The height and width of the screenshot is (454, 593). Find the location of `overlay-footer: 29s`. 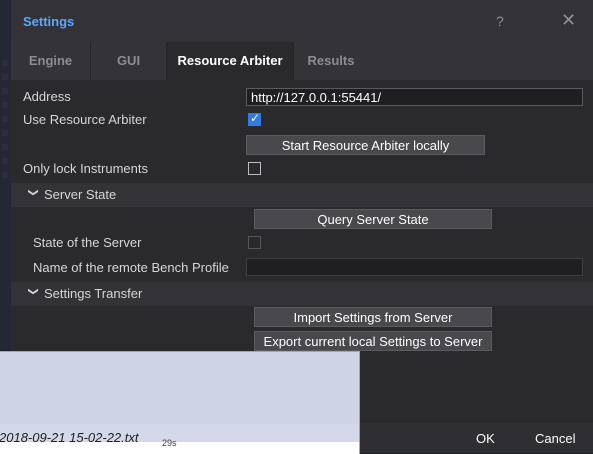

overlay-footer: 29s is located at coordinates (179, 446).